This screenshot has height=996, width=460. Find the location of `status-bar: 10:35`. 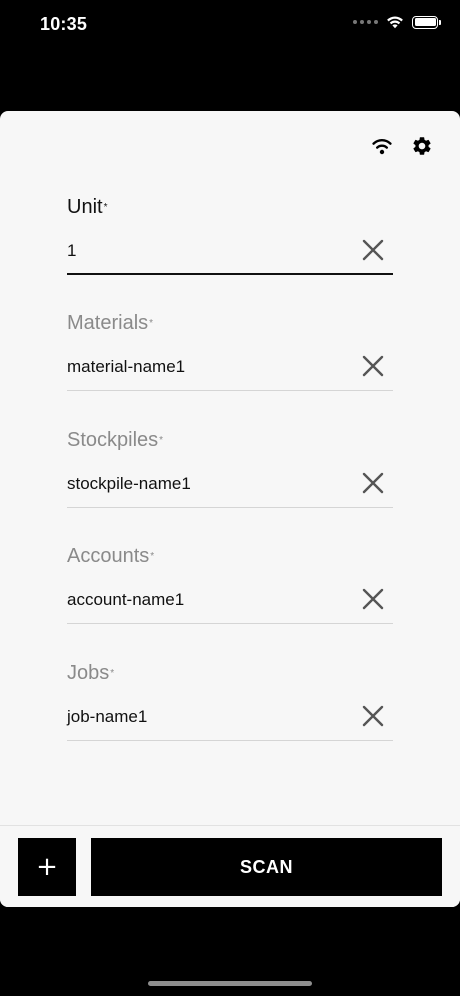

status-bar: 10:35 is located at coordinates (230, 25).